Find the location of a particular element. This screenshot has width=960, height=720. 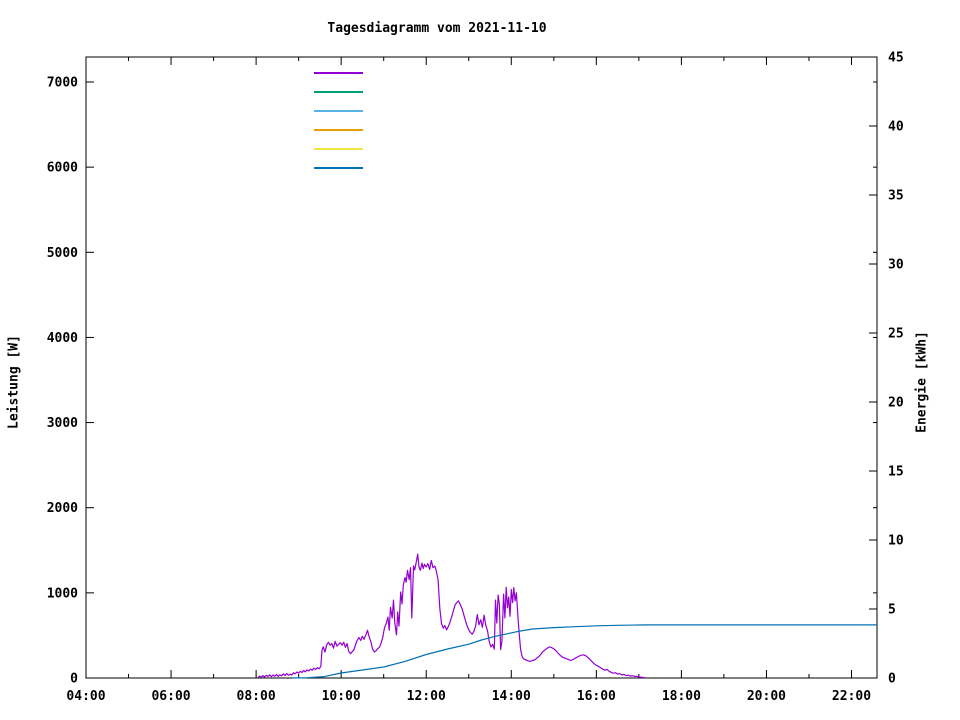

x-tick-label: 08:00 is located at coordinates (256, 696).